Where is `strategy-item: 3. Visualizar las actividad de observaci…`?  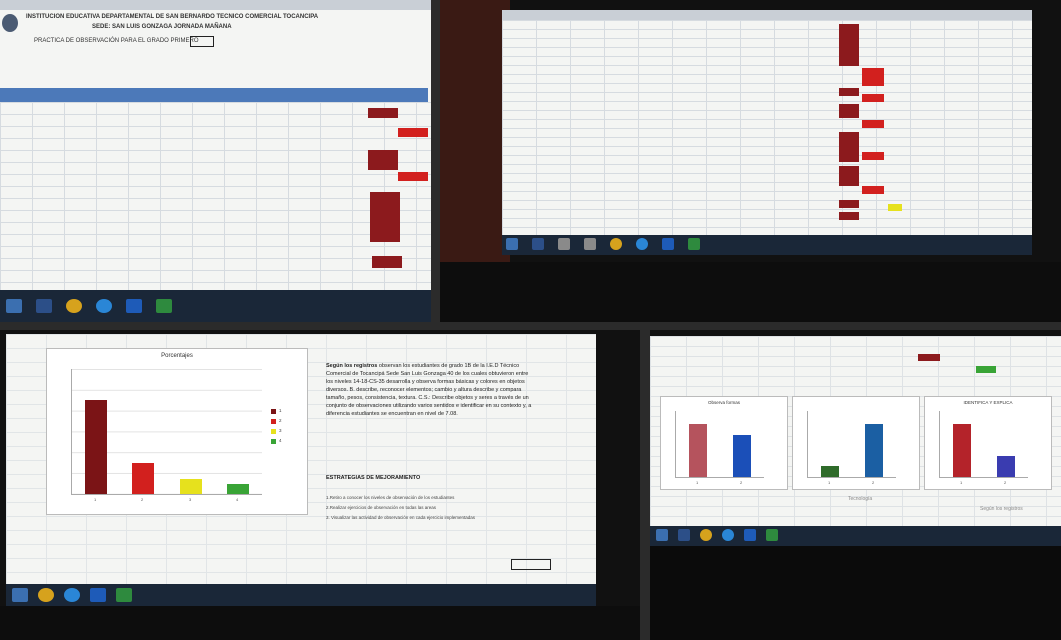 strategy-item: 3. Visualizar las actividad de observaci… is located at coordinates (400, 517).